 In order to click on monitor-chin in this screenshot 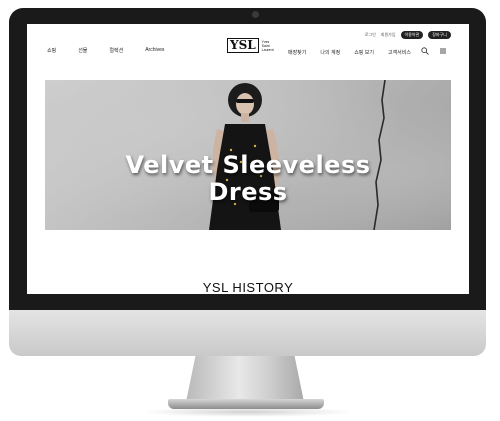, I will do `click(247, 333)`.